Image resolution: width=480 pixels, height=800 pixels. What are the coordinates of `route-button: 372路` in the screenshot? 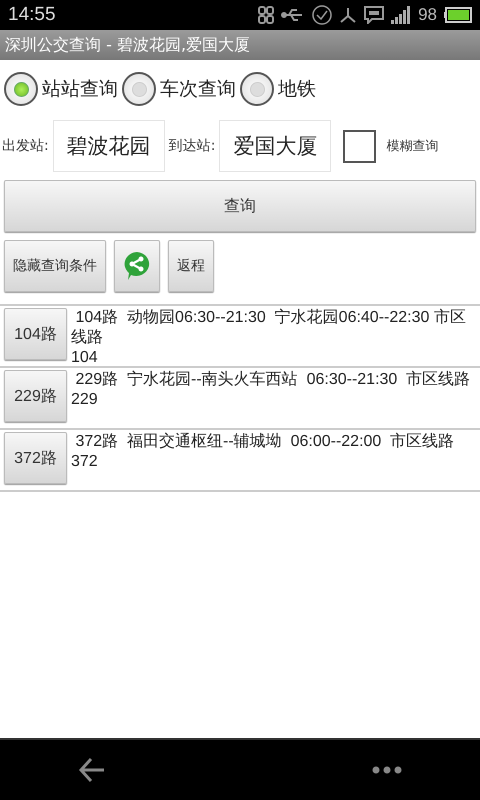 It's located at (35, 458).